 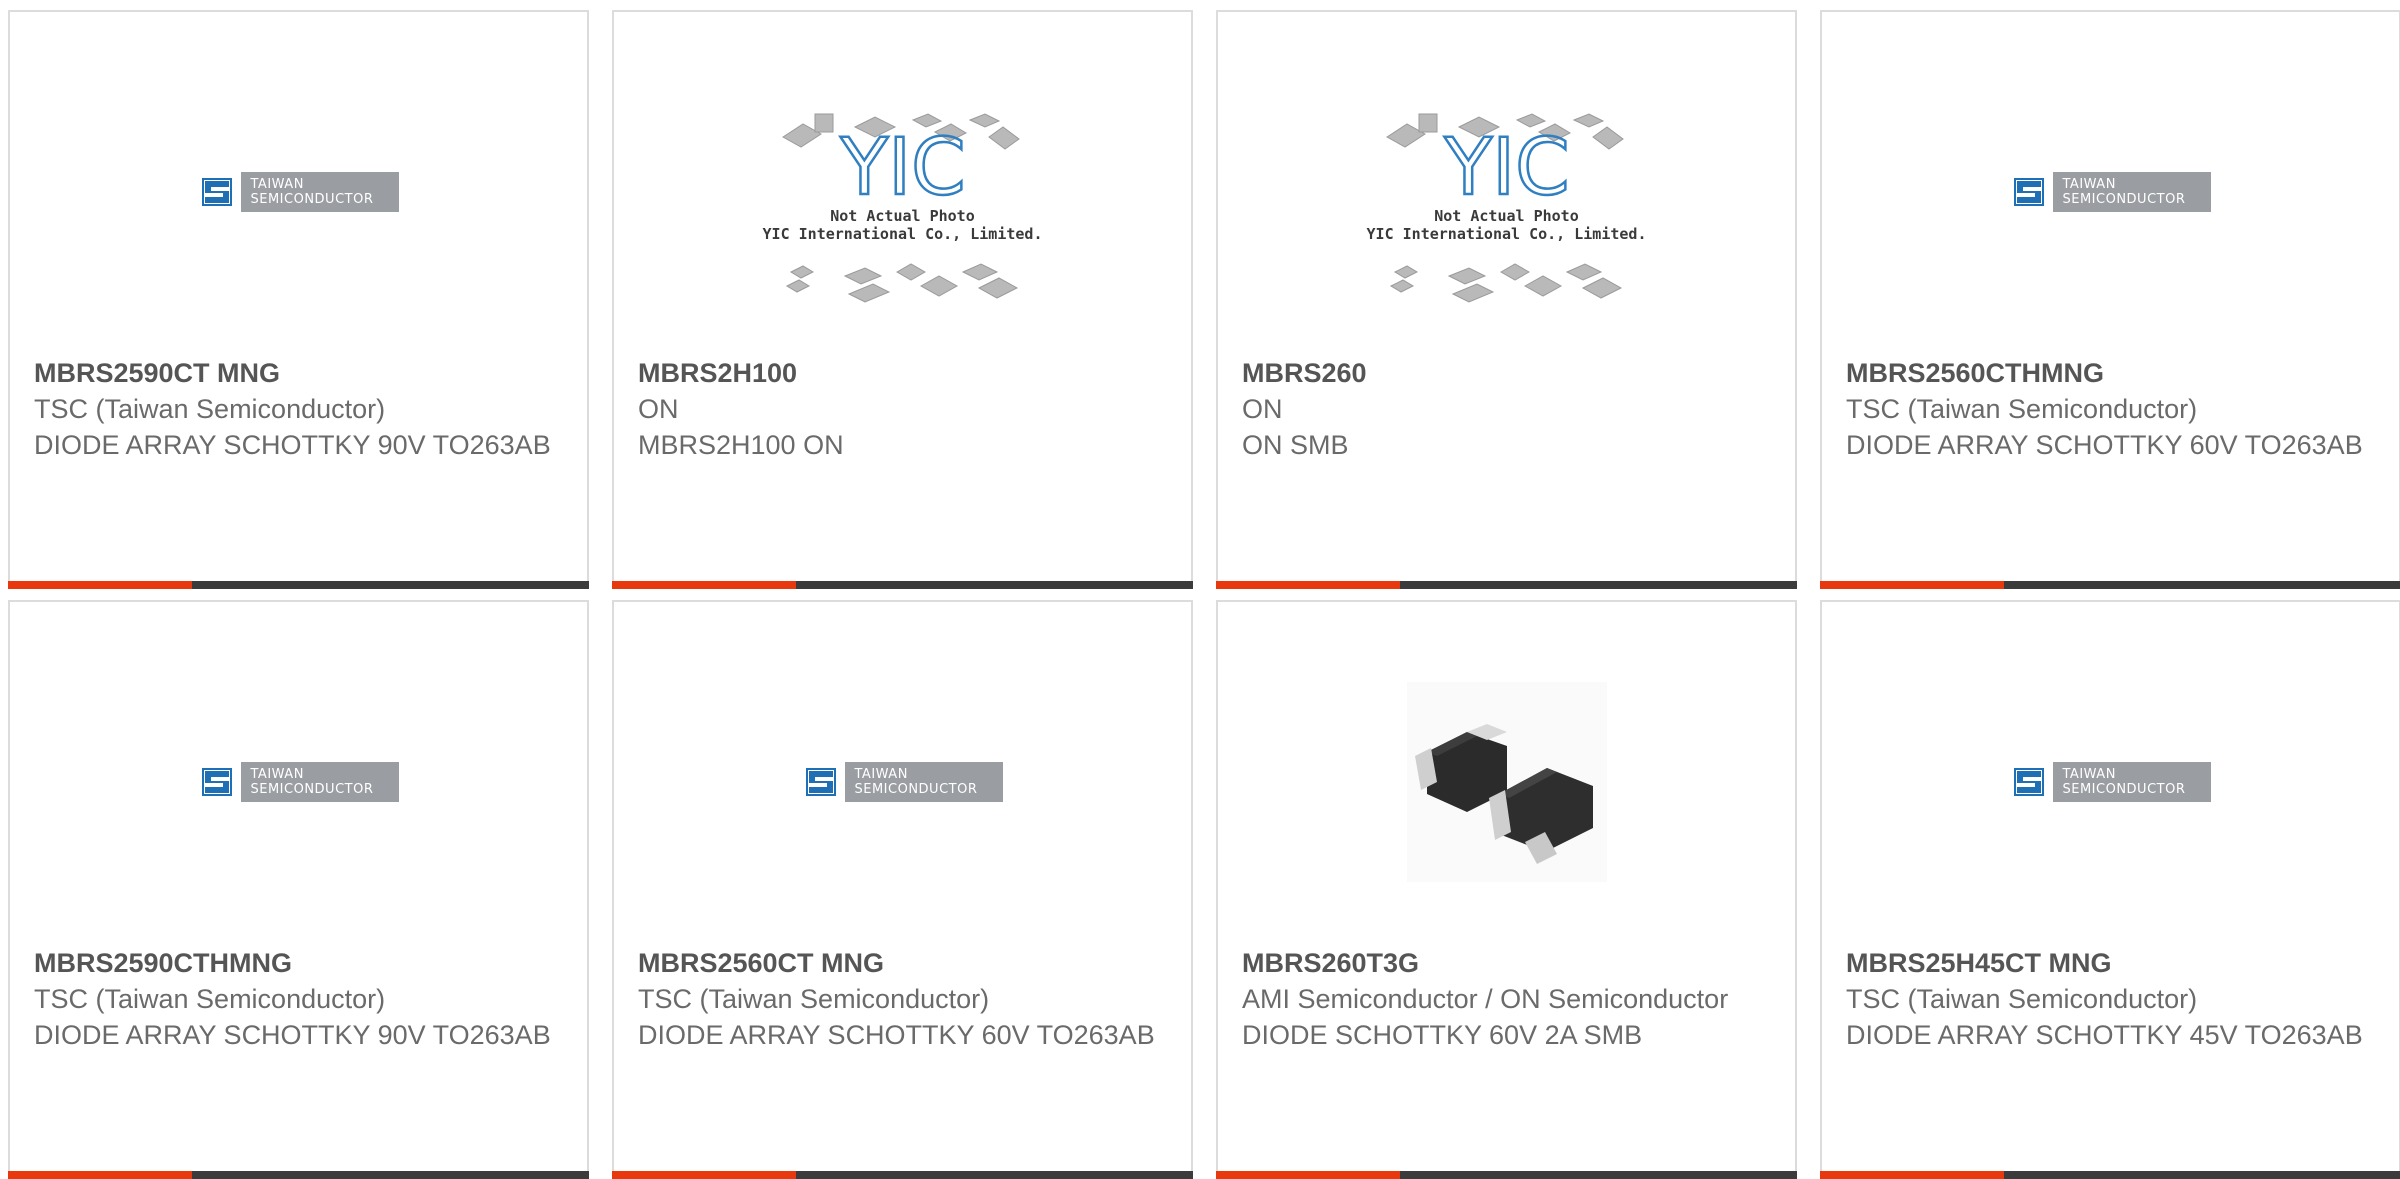 What do you see at coordinates (1442, 1035) in the screenshot?
I see `description: DIODE SCHOTTKY 60V 2A SMB` at bounding box center [1442, 1035].